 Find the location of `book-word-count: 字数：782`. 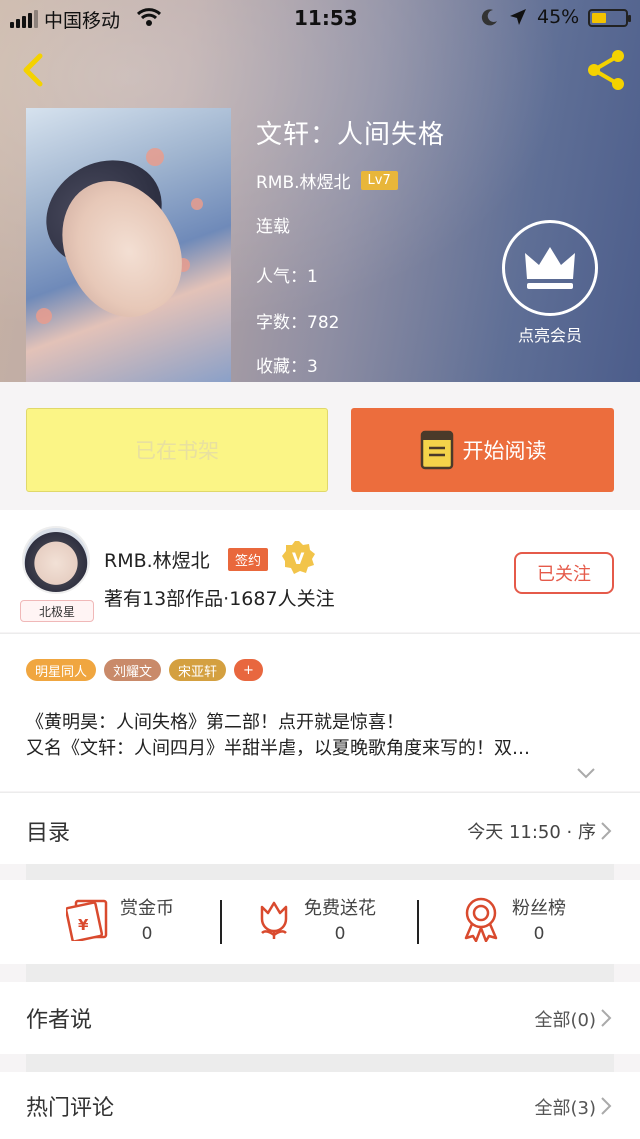

book-word-count: 字数：782 is located at coordinates (298, 323).